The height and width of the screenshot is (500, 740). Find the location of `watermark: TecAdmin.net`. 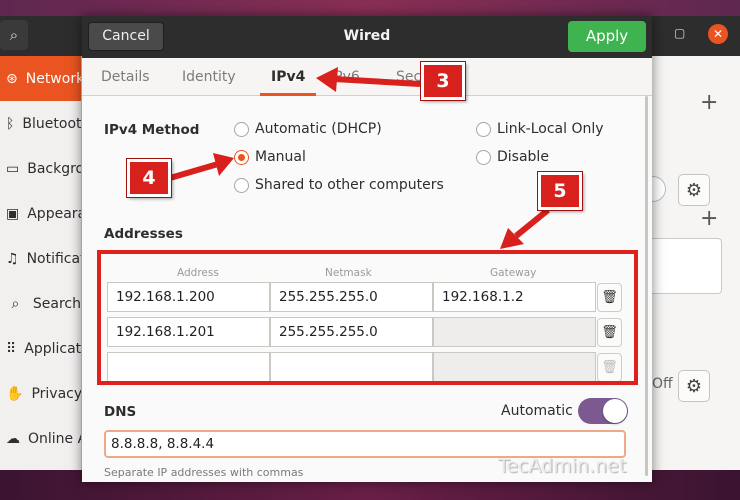

watermark: TecAdmin.net is located at coordinates (562, 466).